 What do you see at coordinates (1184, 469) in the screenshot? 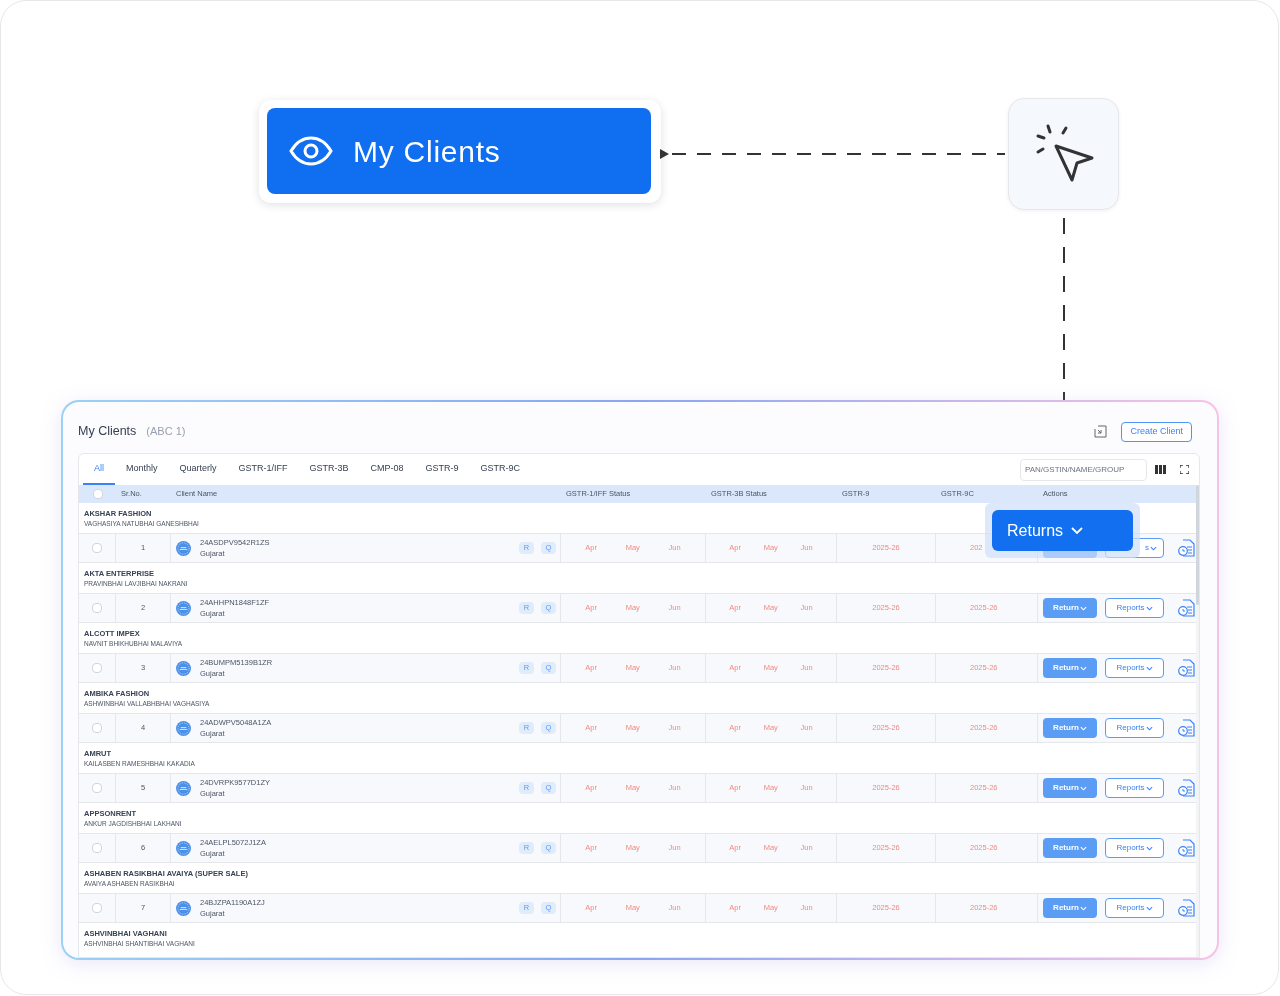
I see `fullscreen-icon` at bounding box center [1184, 469].